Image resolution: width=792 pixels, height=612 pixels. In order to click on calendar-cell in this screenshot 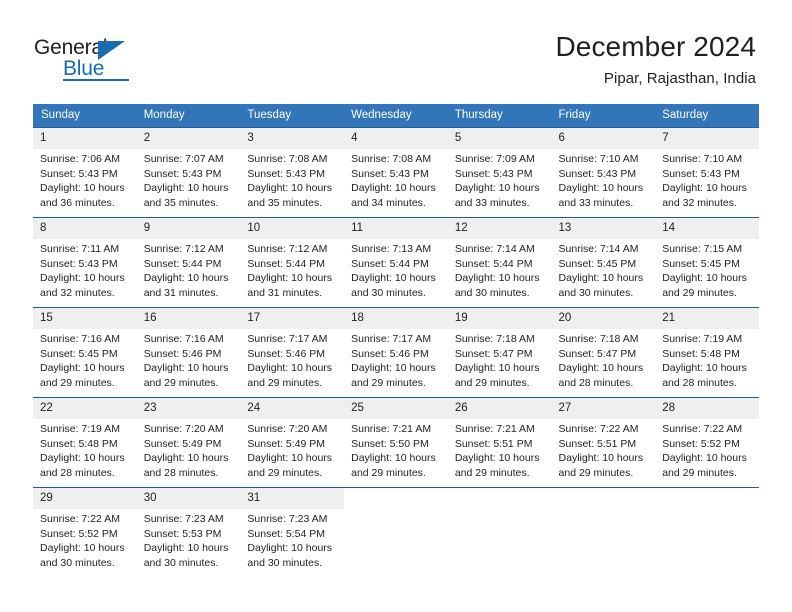, I will do `click(499, 532)`.